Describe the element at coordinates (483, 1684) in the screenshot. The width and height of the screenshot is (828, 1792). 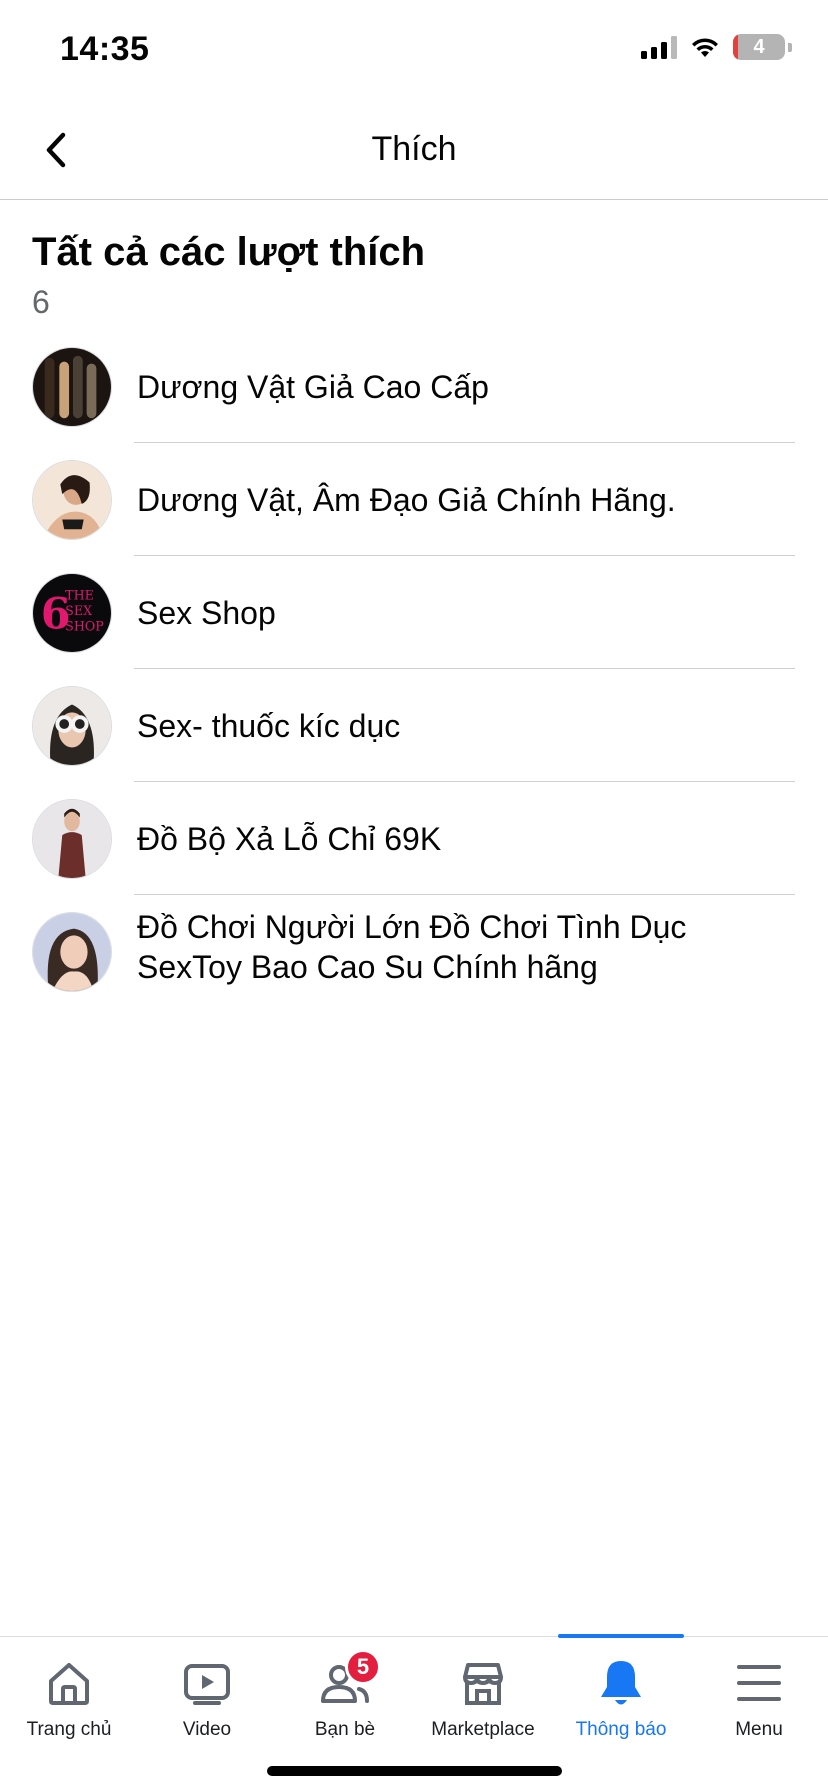
I see `marketplace-icon` at that location.